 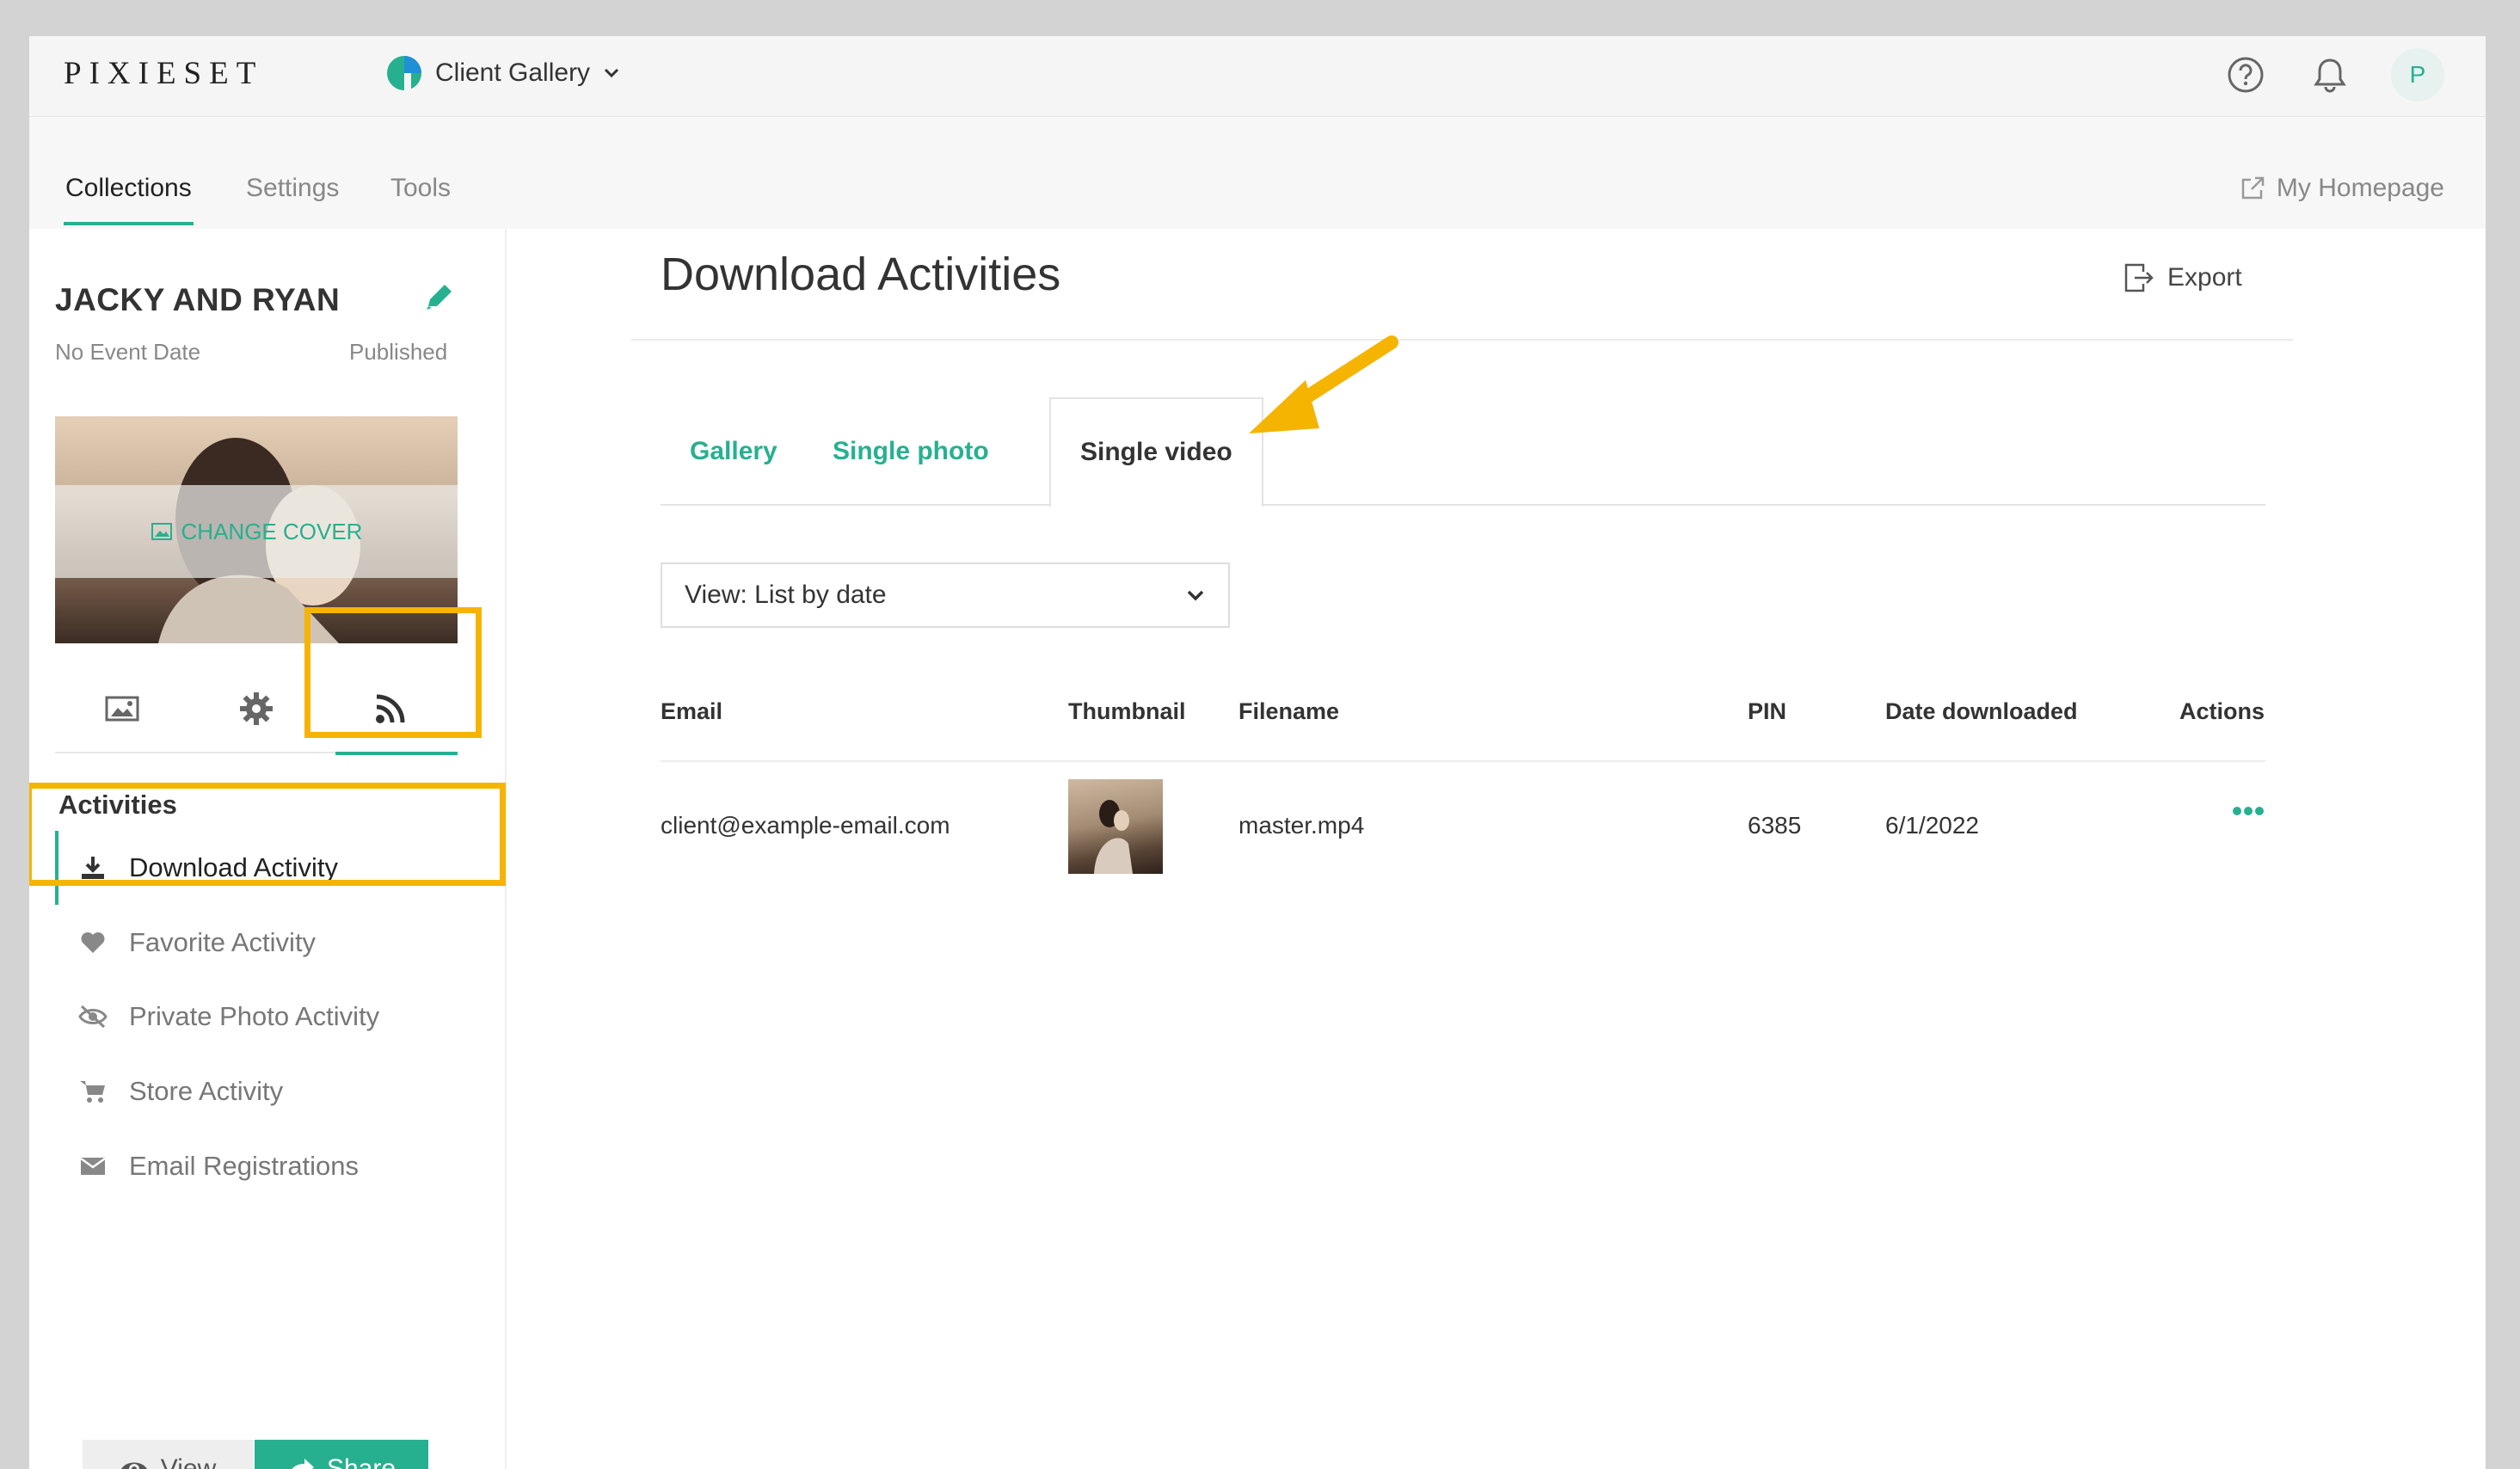 I want to click on eye-icon, so click(x=133, y=1465).